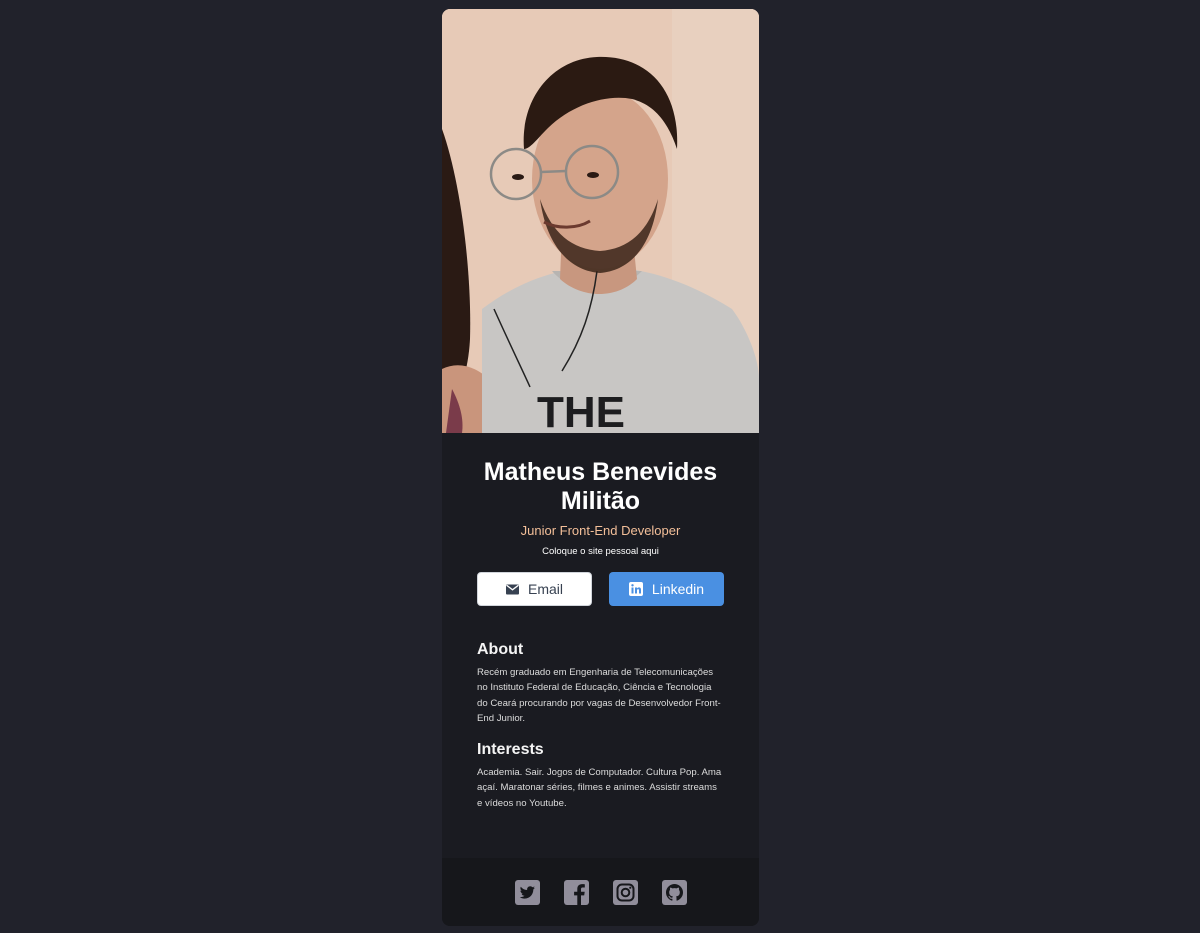  Describe the element at coordinates (510, 750) in the screenshot. I see `interests-heading: Interests` at that location.